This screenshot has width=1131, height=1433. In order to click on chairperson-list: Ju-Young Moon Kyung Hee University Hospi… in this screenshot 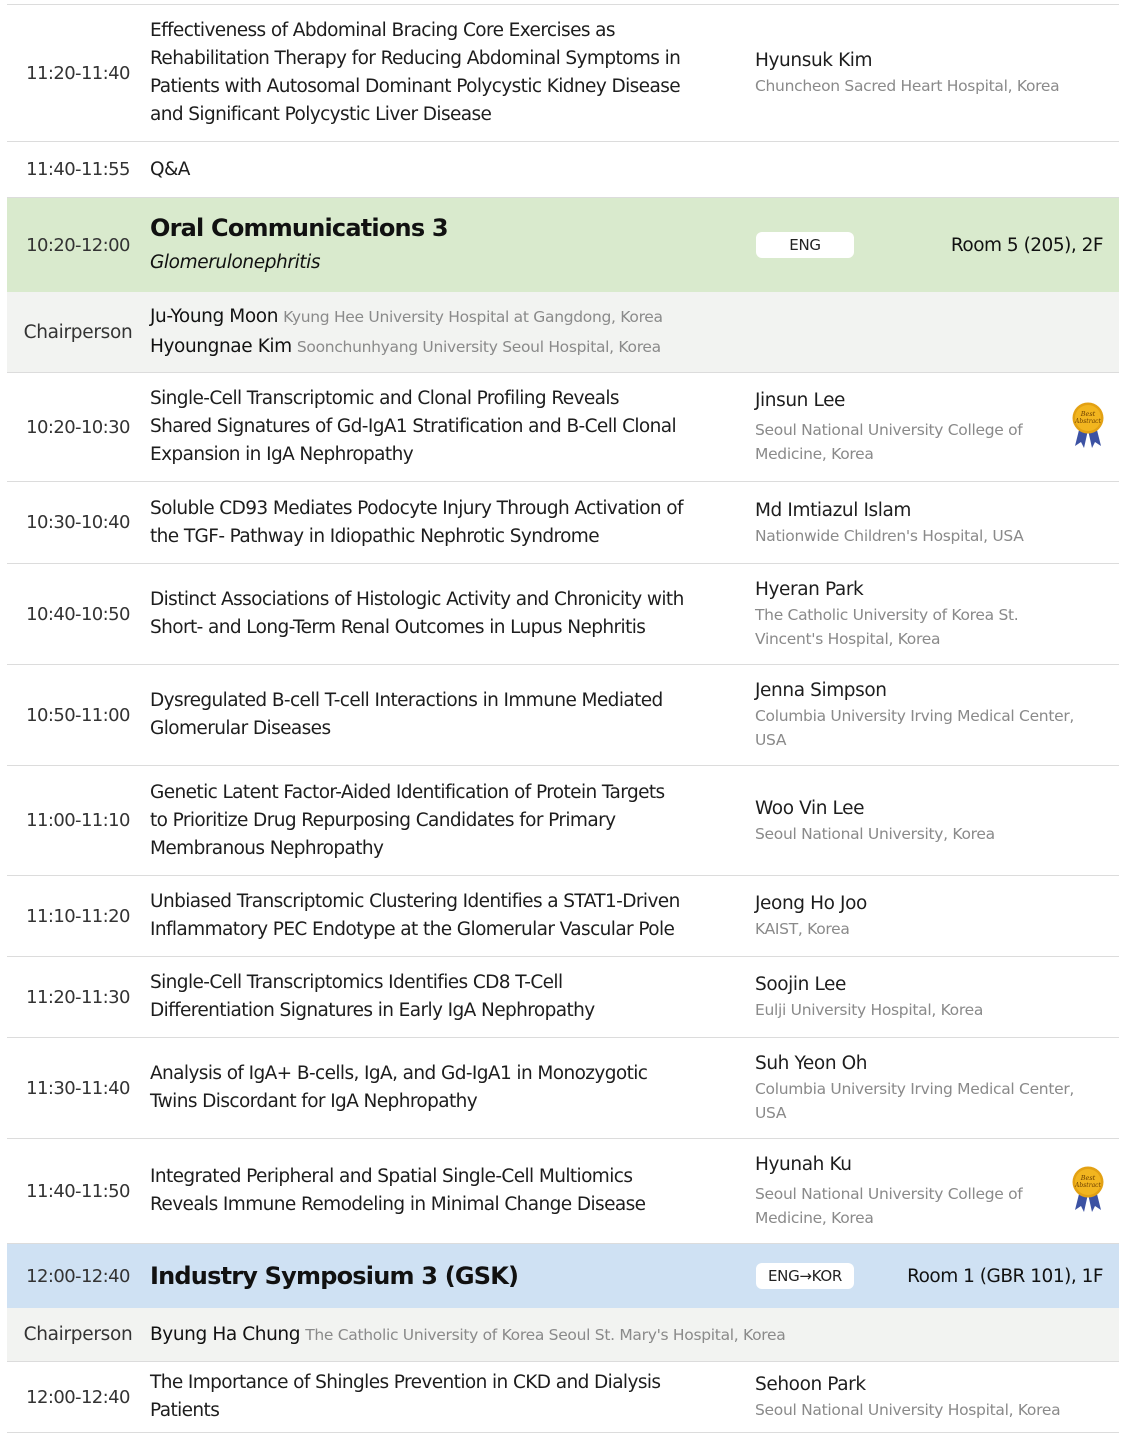, I will do `click(634, 332)`.